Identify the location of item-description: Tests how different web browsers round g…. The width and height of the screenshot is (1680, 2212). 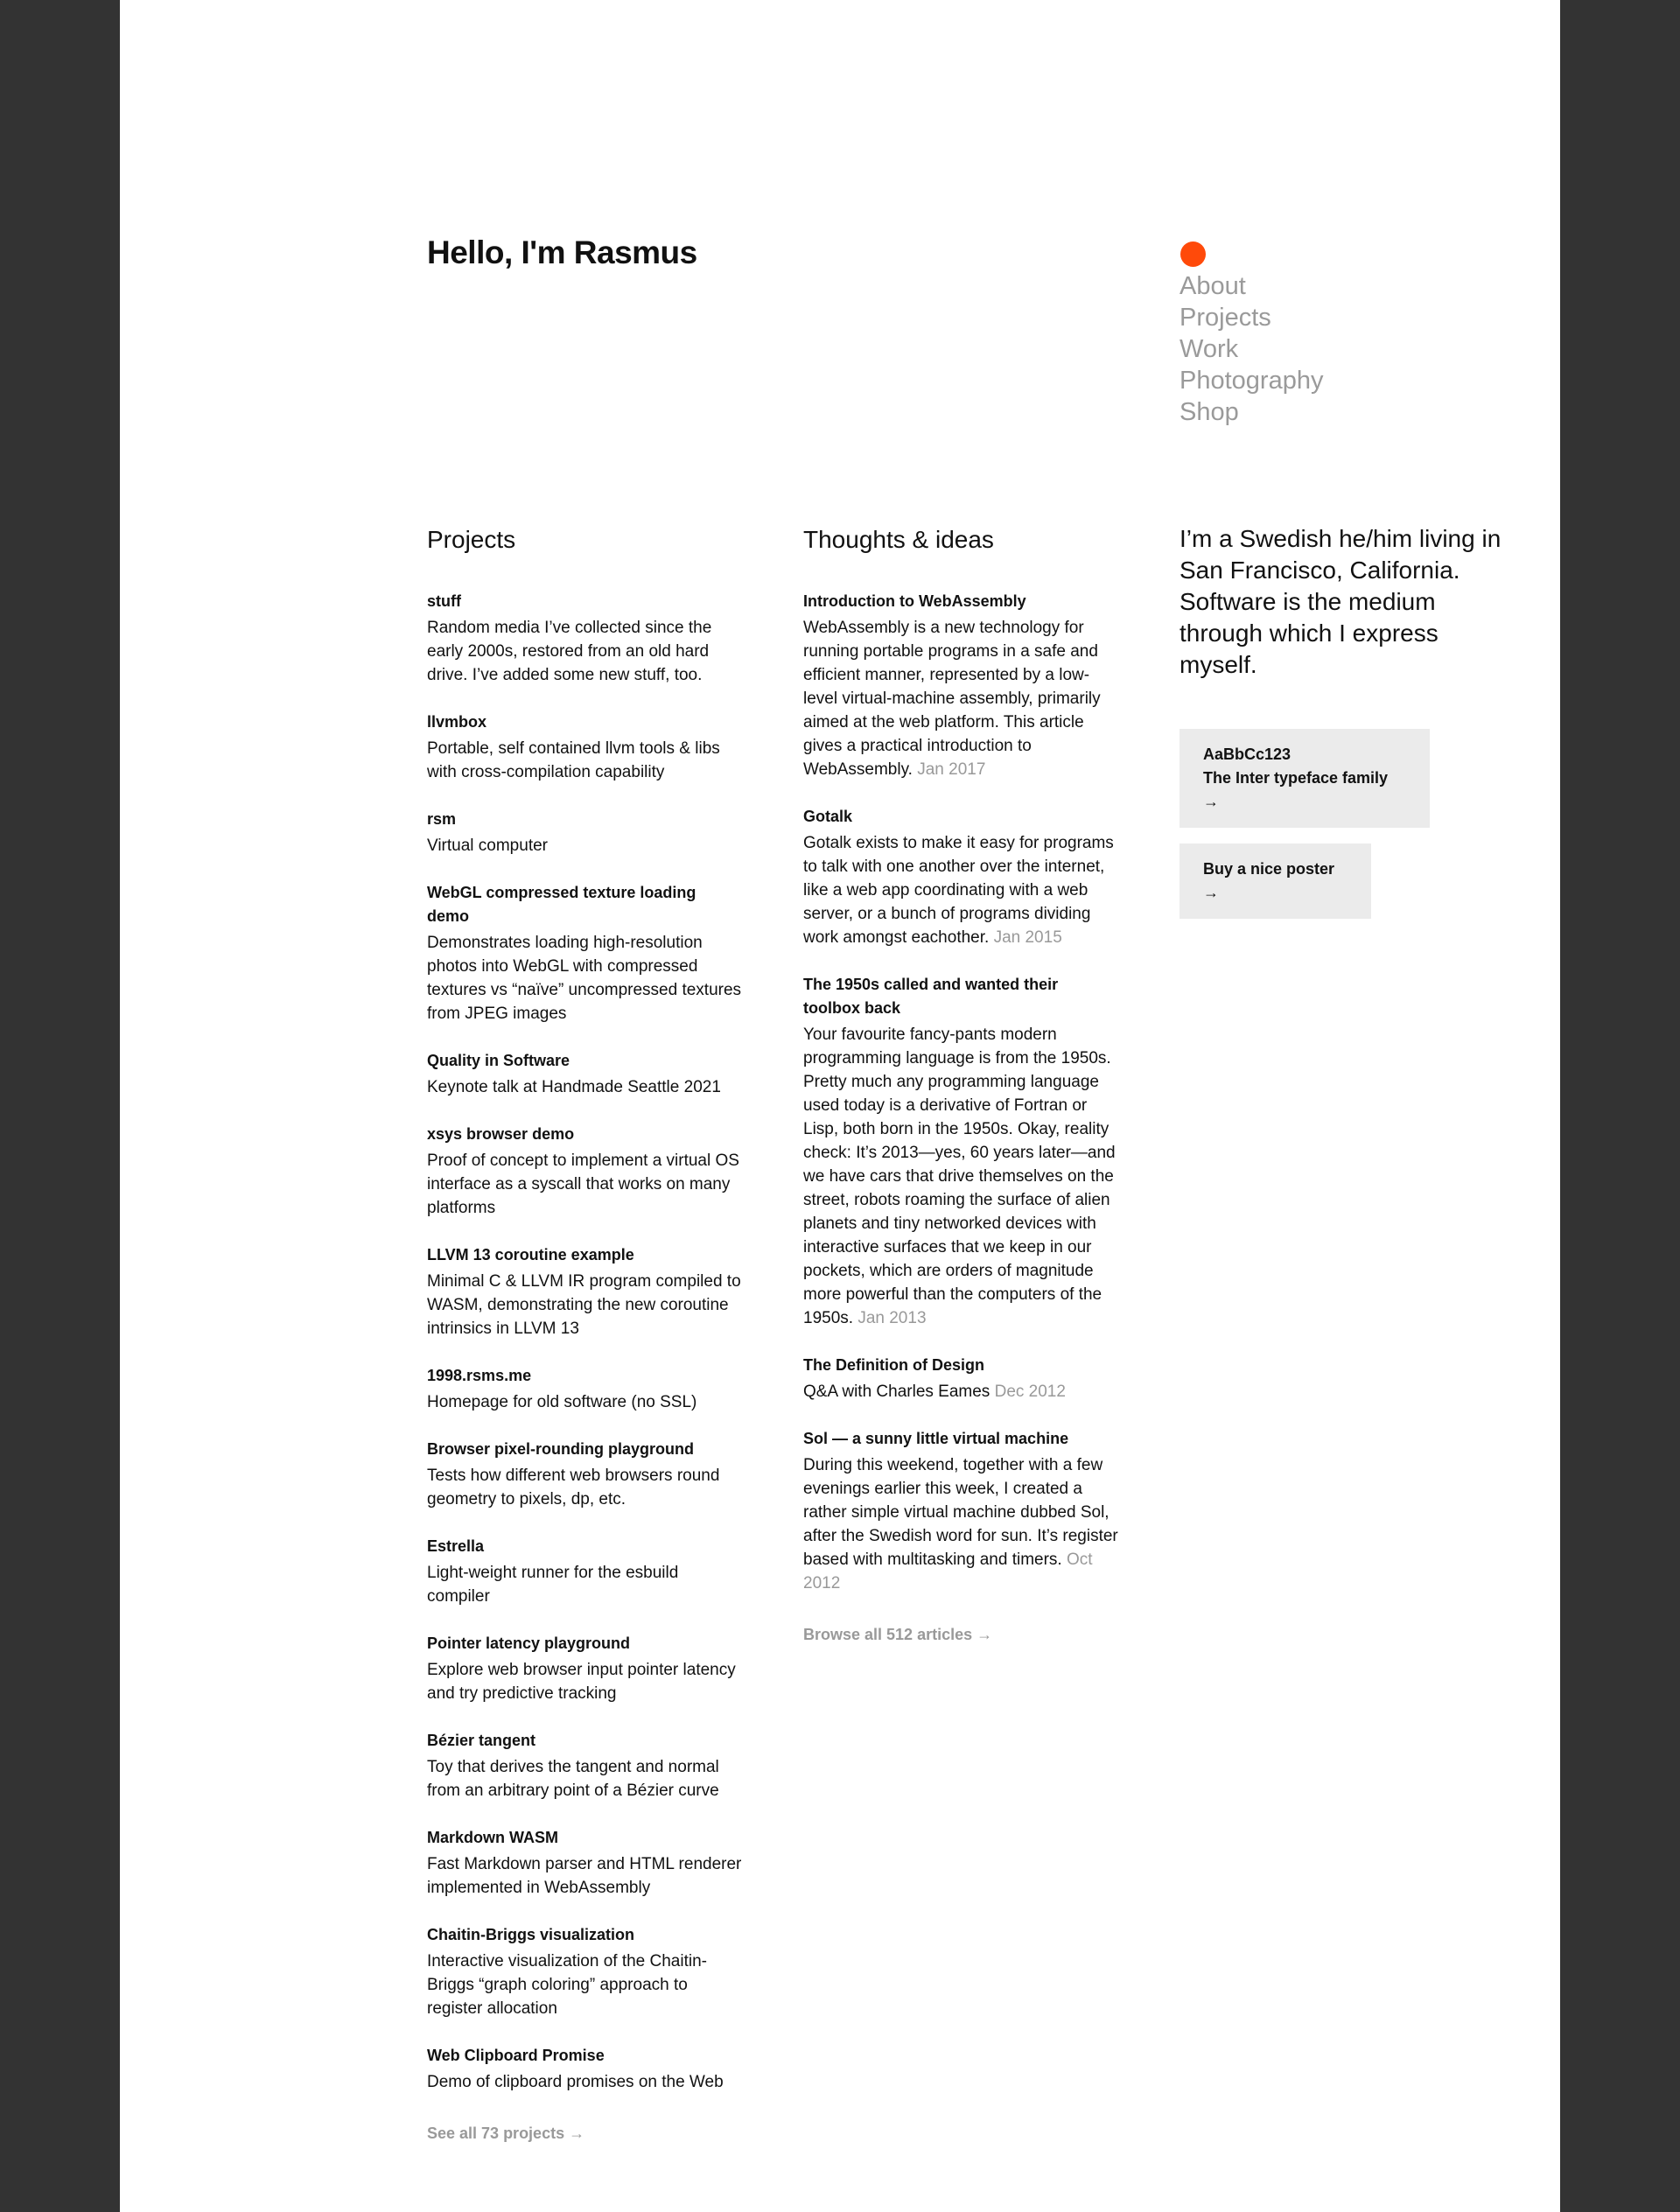
(584, 1487).